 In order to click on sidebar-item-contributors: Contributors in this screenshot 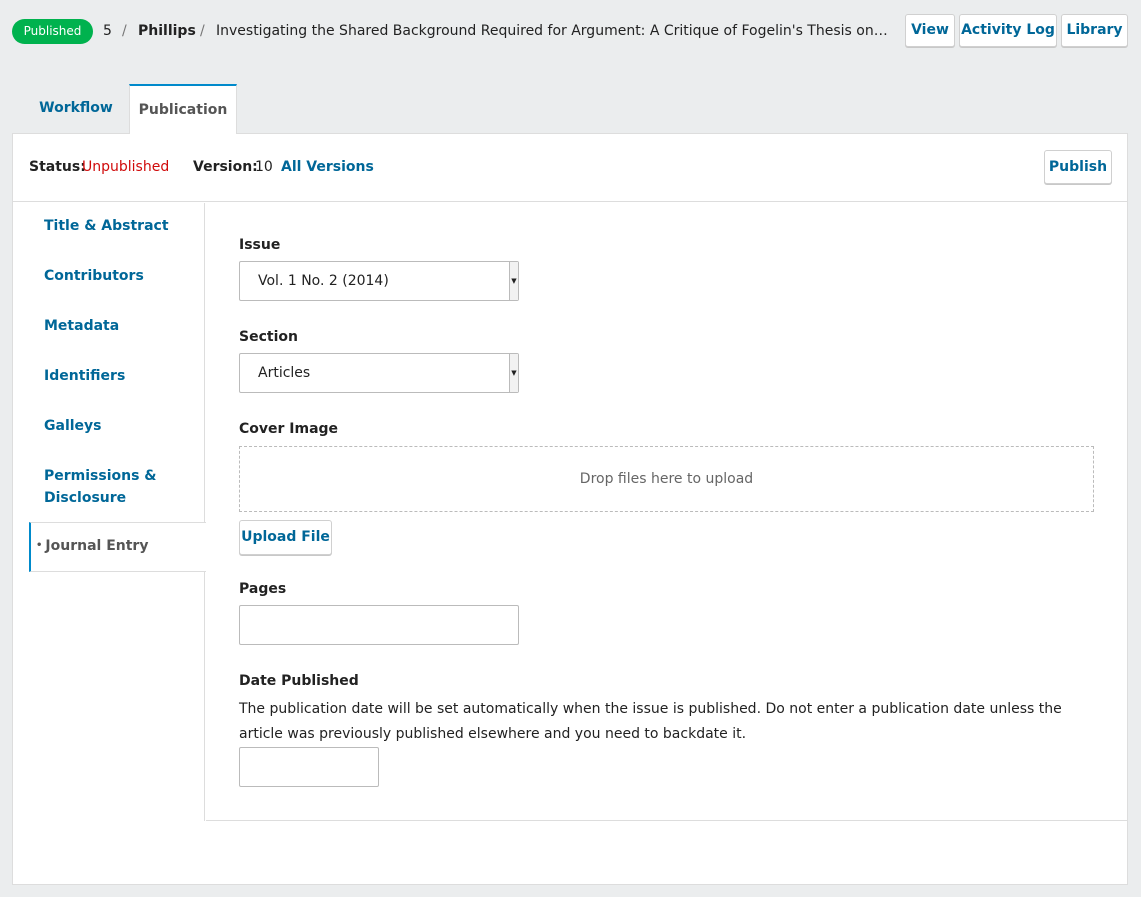, I will do `click(117, 278)`.